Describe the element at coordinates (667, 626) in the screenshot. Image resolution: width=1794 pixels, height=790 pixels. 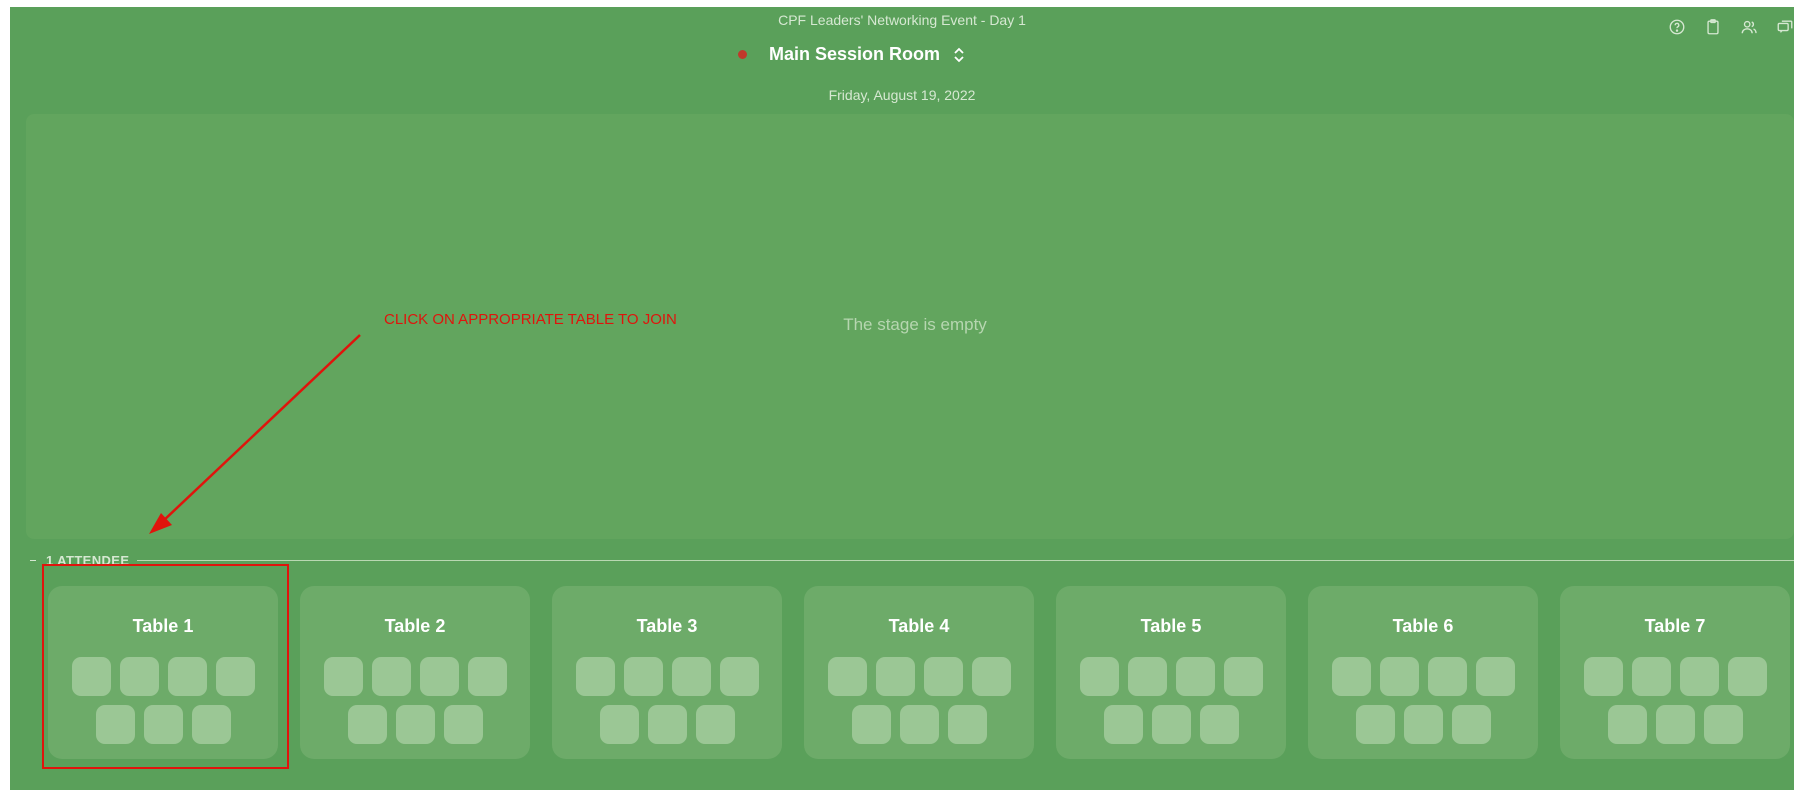
I see `table-name: Table 3` at that location.